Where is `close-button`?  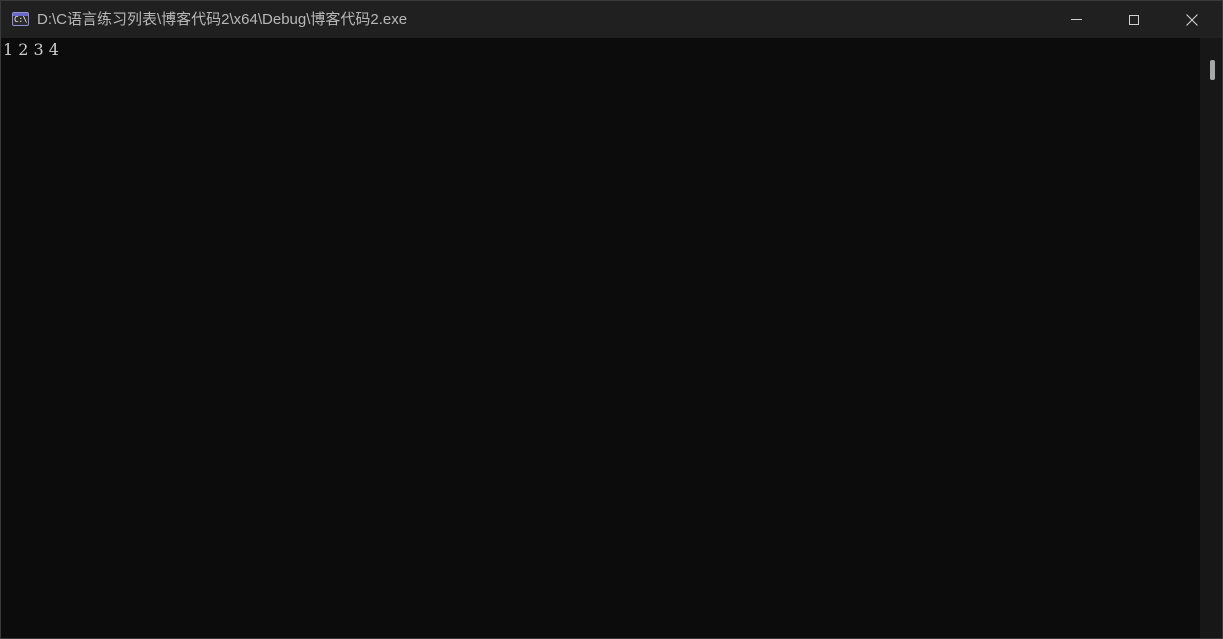
close-button is located at coordinates (1192, 19).